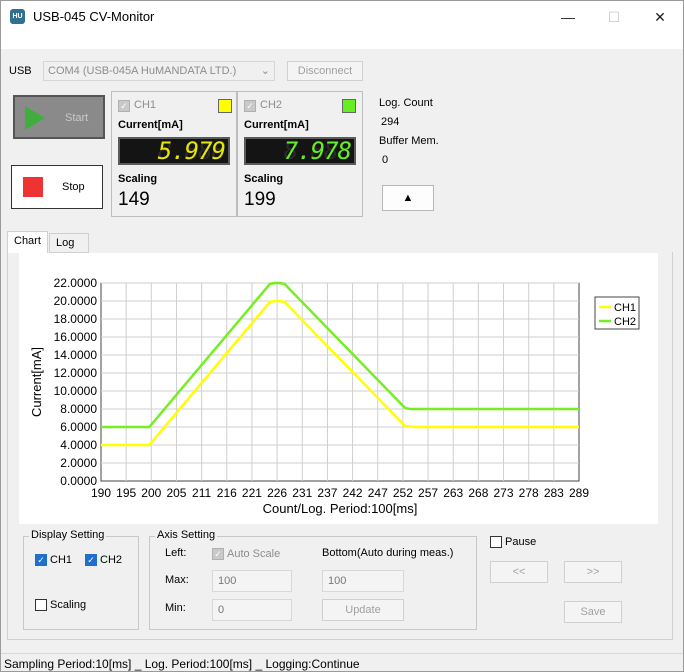 The height and width of the screenshot is (672, 684). Describe the element at coordinates (327, 493) in the screenshot. I see `x-tick-label: 237` at that location.